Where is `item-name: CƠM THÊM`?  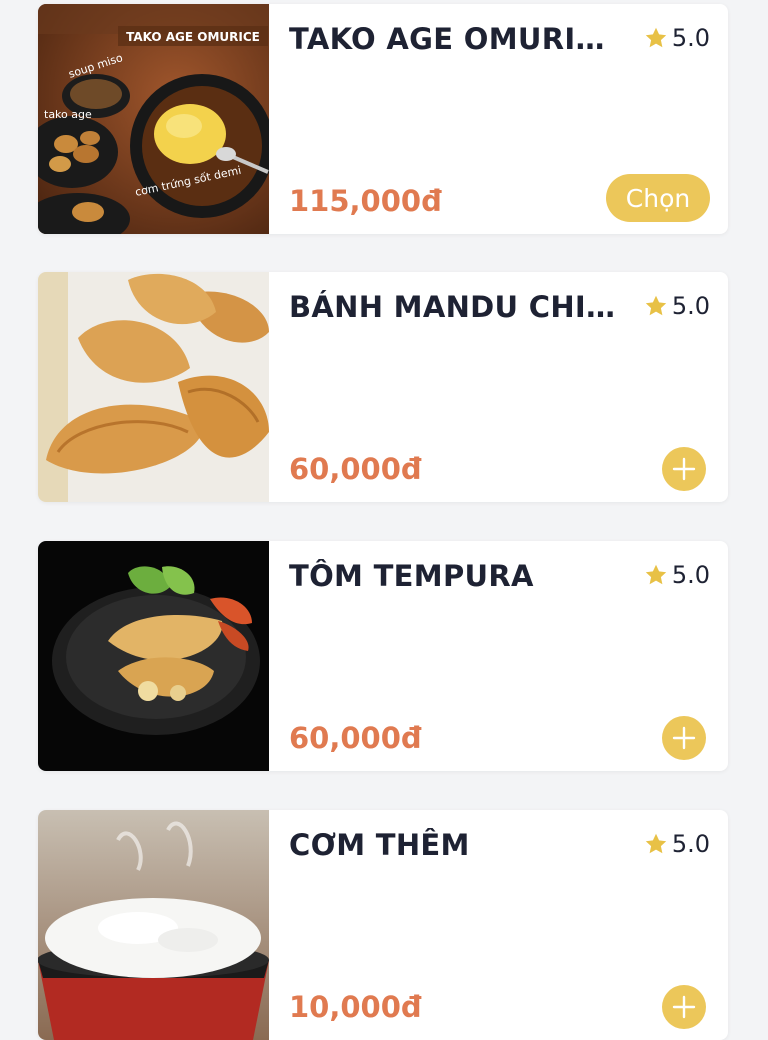 item-name: CƠM THÊM is located at coordinates (379, 845).